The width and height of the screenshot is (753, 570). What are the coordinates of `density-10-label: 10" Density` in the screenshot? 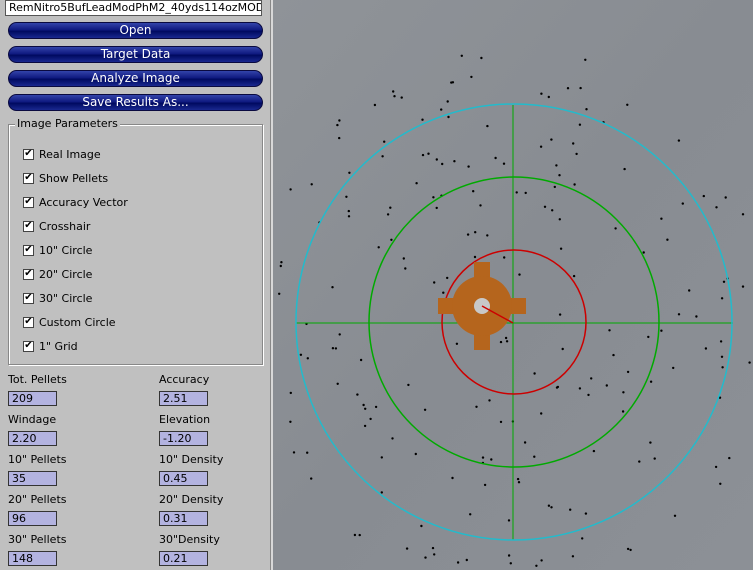 It's located at (191, 459).